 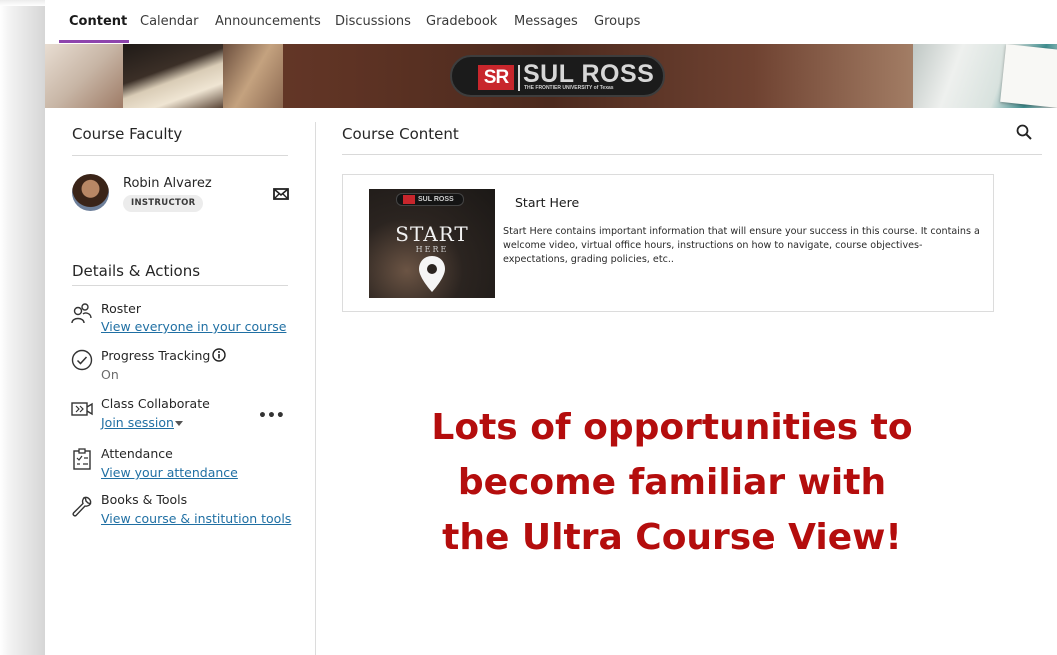 What do you see at coordinates (271, 416) in the screenshot?
I see `more-options-icon: •••` at bounding box center [271, 416].